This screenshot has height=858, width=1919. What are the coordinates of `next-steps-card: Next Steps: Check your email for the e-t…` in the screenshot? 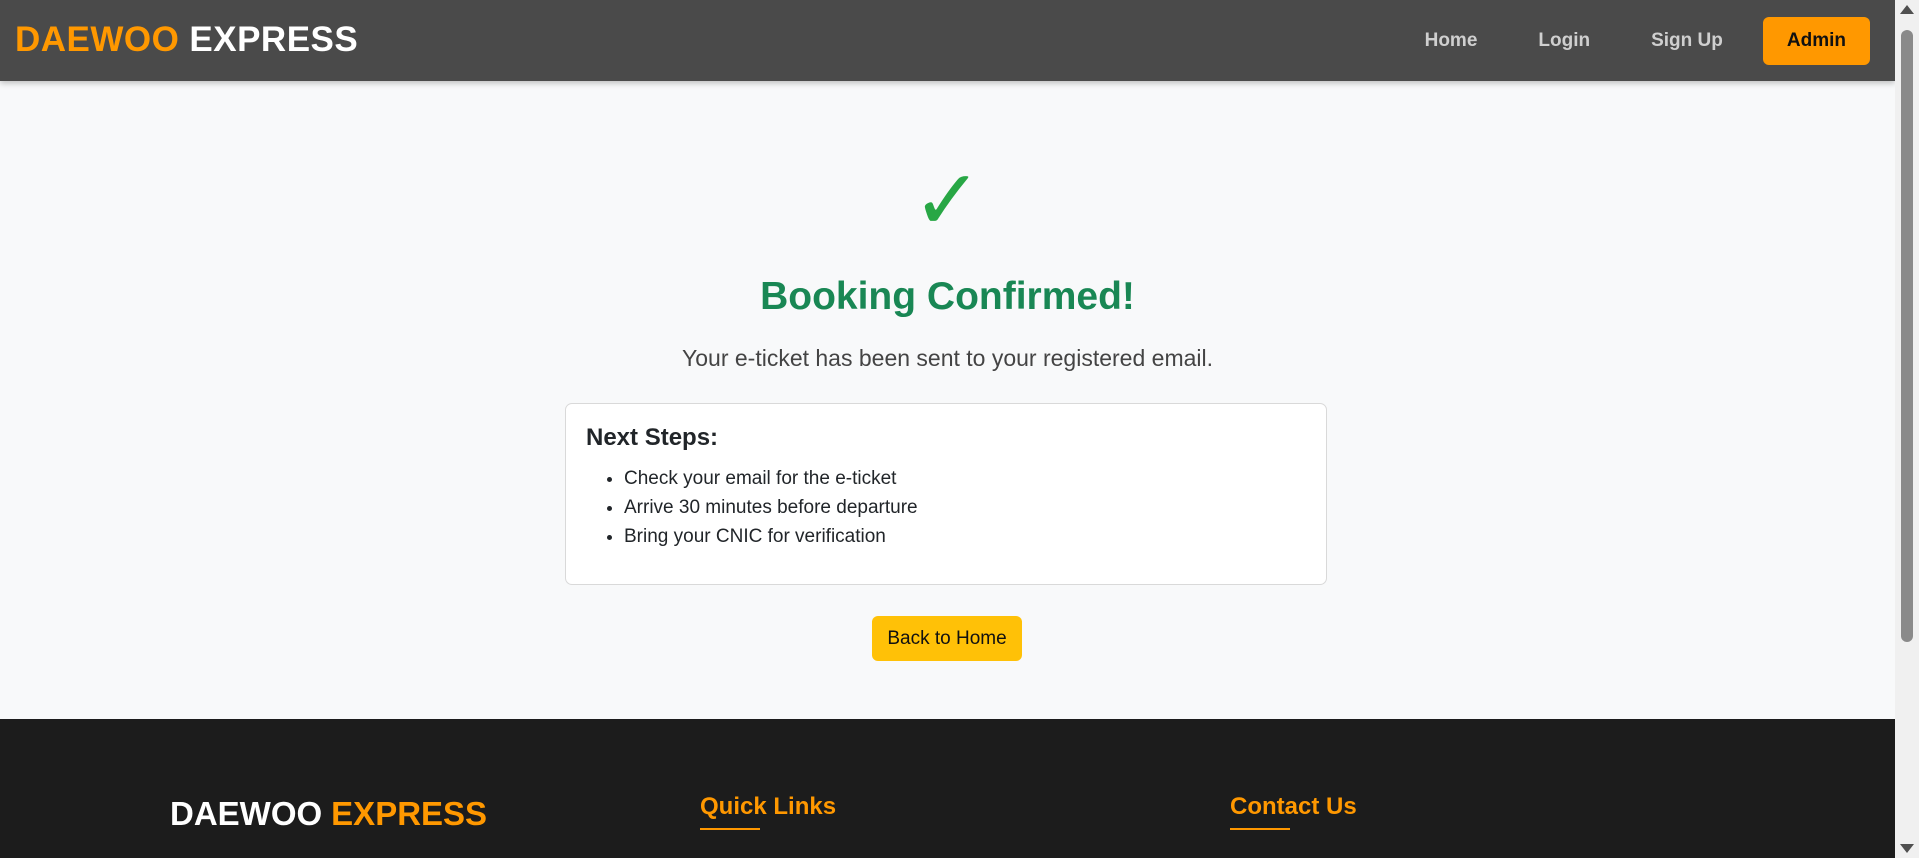 It's located at (946, 494).